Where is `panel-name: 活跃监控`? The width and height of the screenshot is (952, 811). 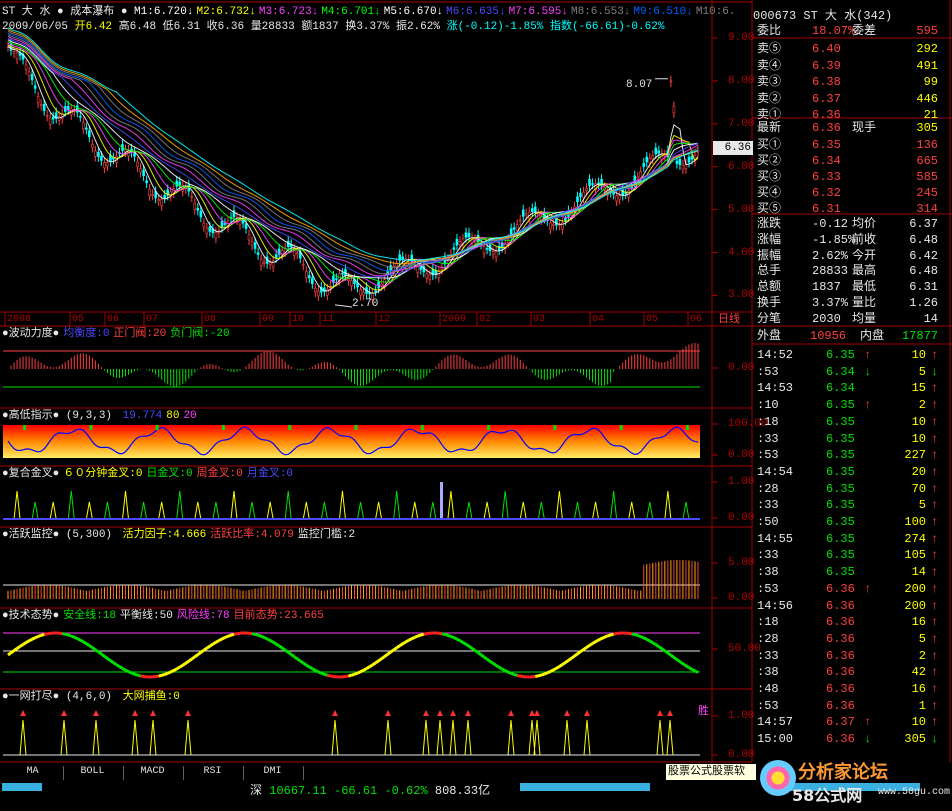
panel-name: 活跃监控 is located at coordinates (31, 535).